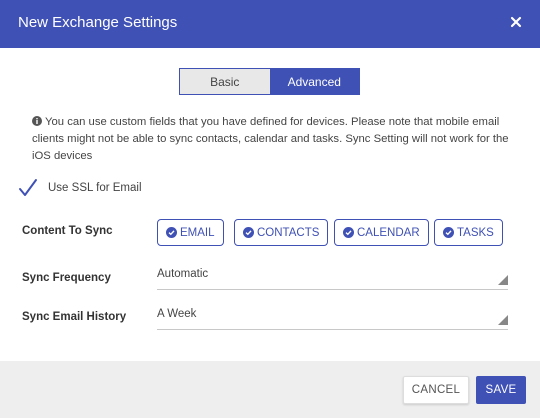 The width and height of the screenshot is (540, 418). Describe the element at coordinates (288, 232) in the screenshot. I see `chip-label: CONTACTS` at that location.